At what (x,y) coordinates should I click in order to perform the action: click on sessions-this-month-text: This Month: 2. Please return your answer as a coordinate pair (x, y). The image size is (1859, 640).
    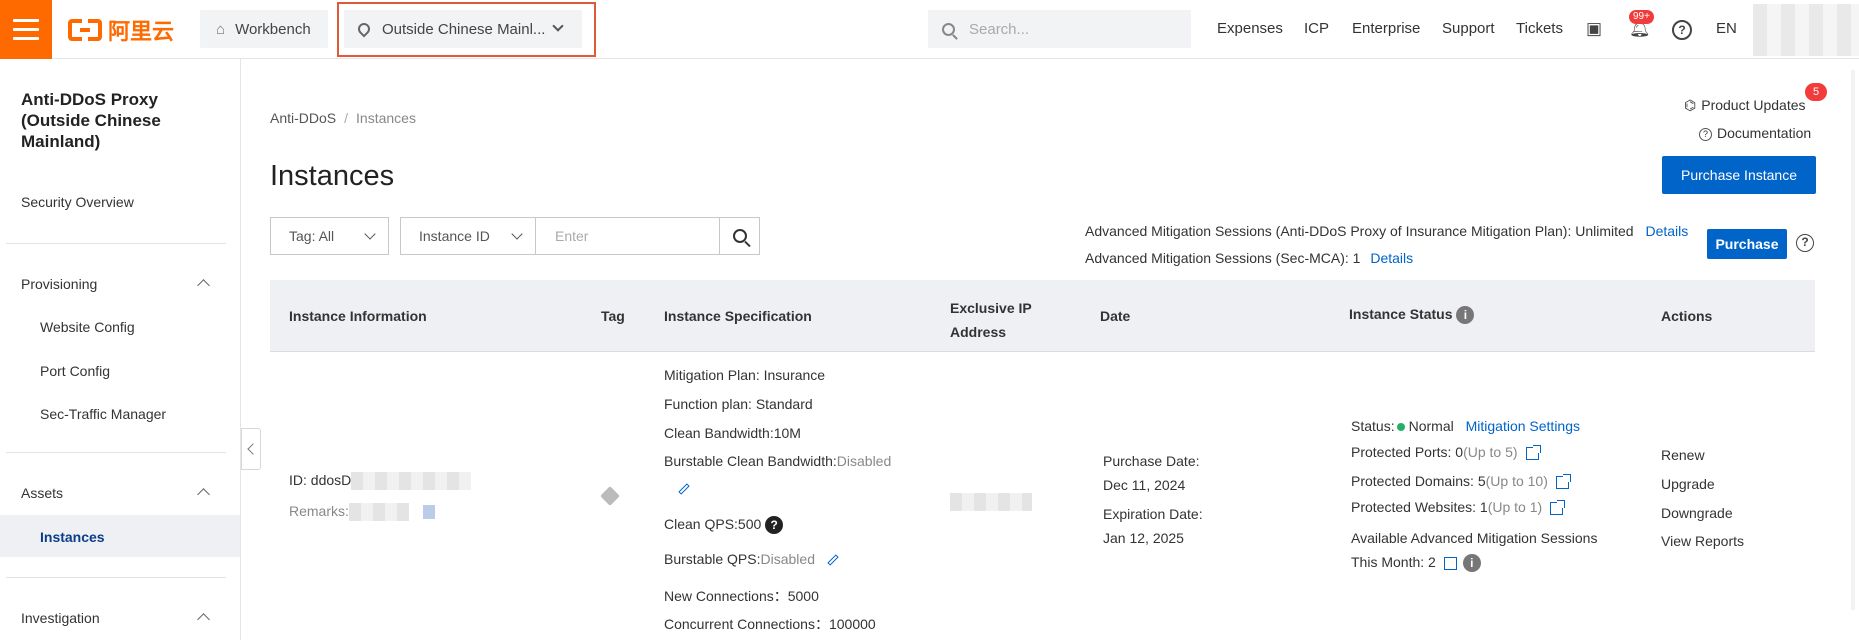
    Looking at the image, I should click on (1393, 562).